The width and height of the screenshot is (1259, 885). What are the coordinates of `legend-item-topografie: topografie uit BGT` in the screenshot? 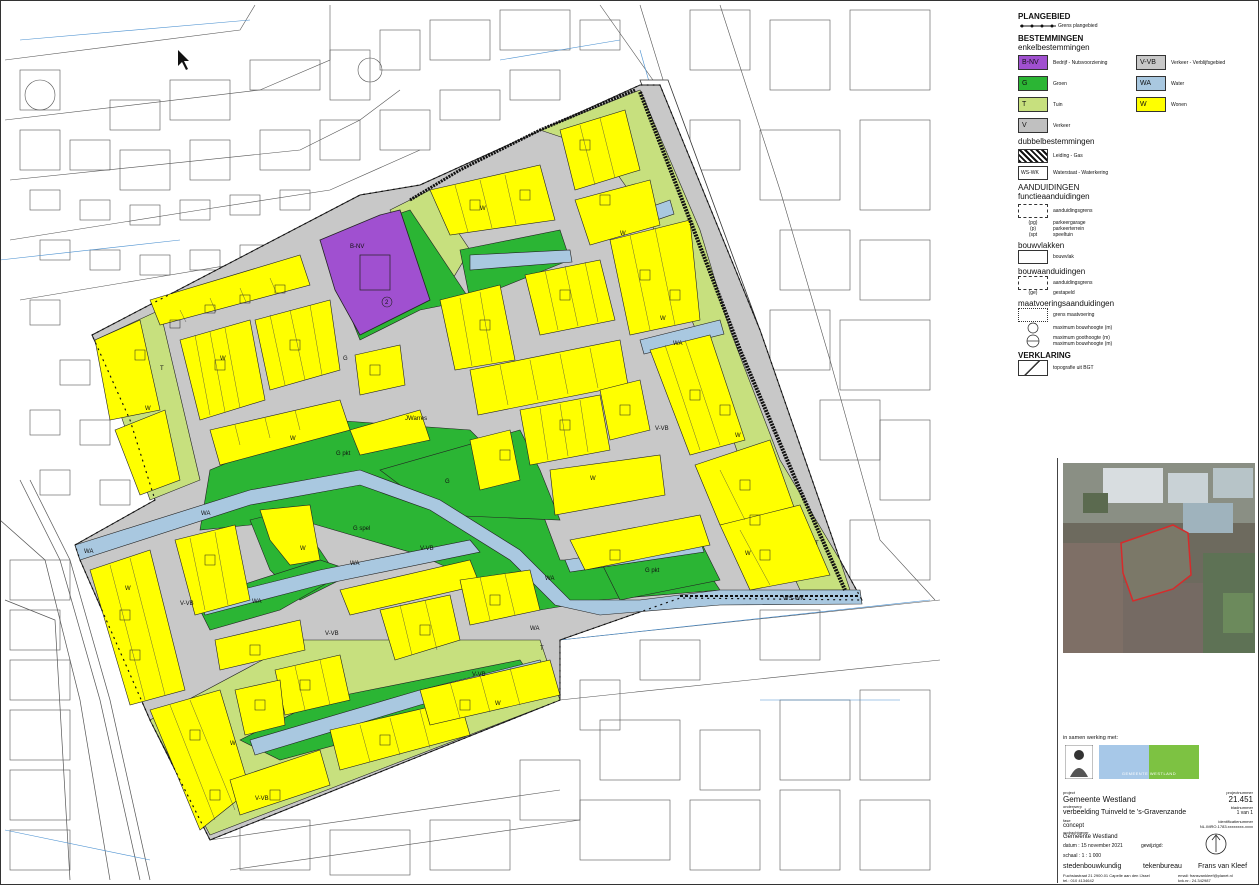 It's located at (1136, 368).